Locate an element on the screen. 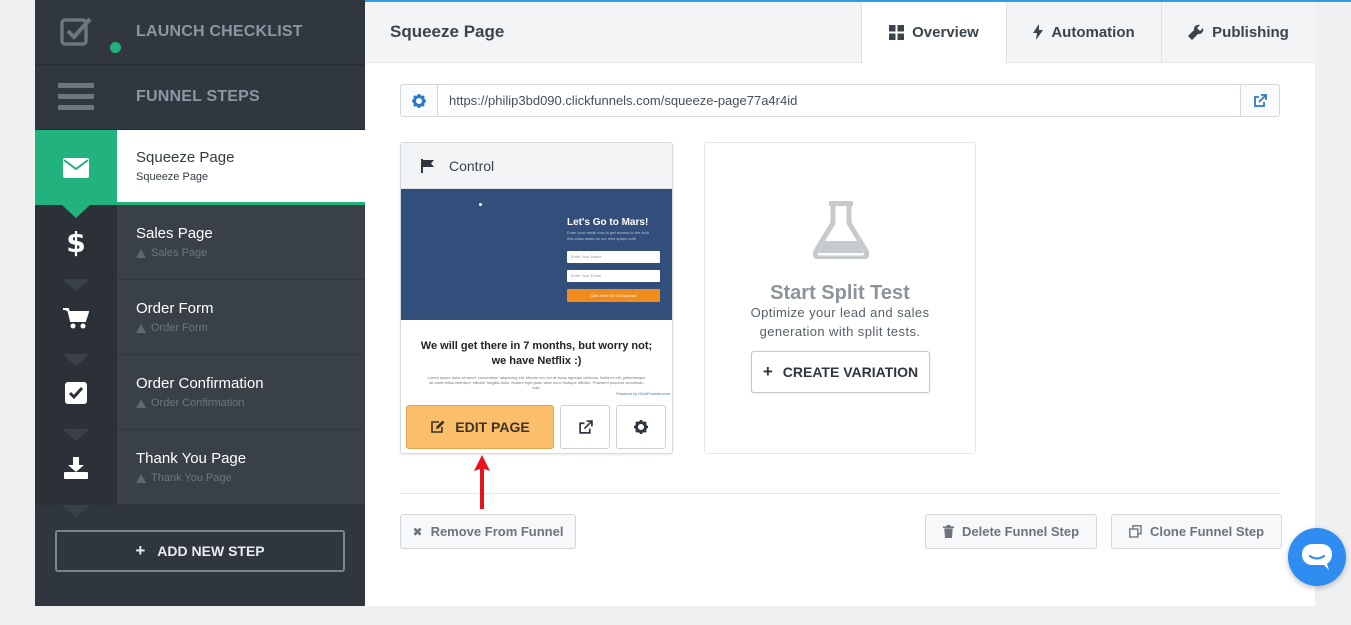  checkbox-icon is located at coordinates (76, 392).